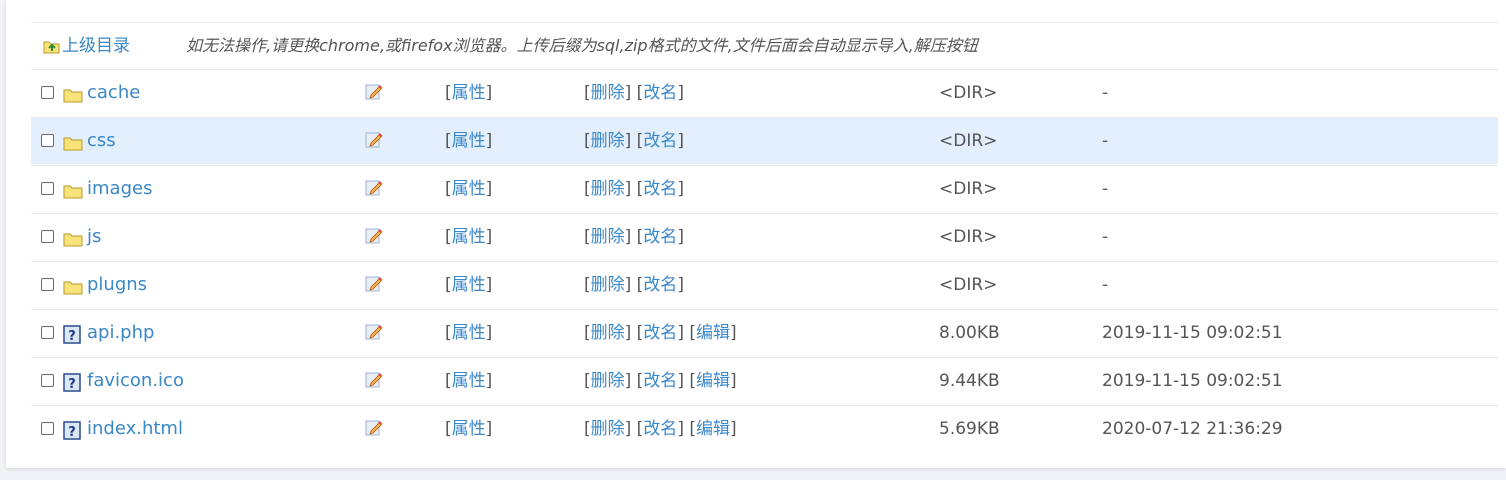 Image resolution: width=1506 pixels, height=480 pixels. I want to click on file-name-link: index.html, so click(135, 429).